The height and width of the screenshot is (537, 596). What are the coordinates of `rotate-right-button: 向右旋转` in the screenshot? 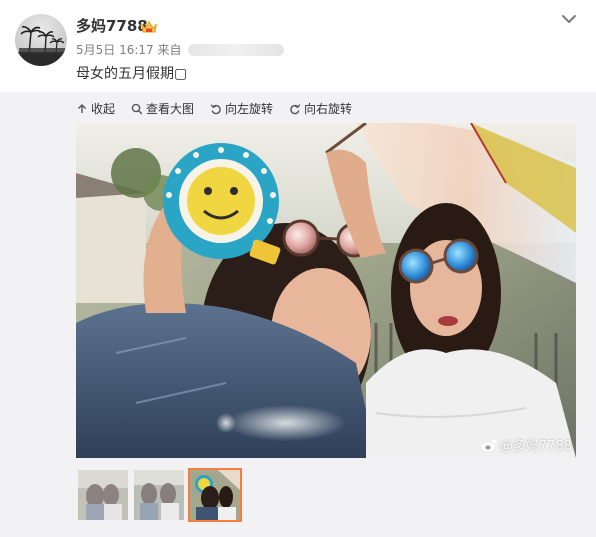 It's located at (320, 109).